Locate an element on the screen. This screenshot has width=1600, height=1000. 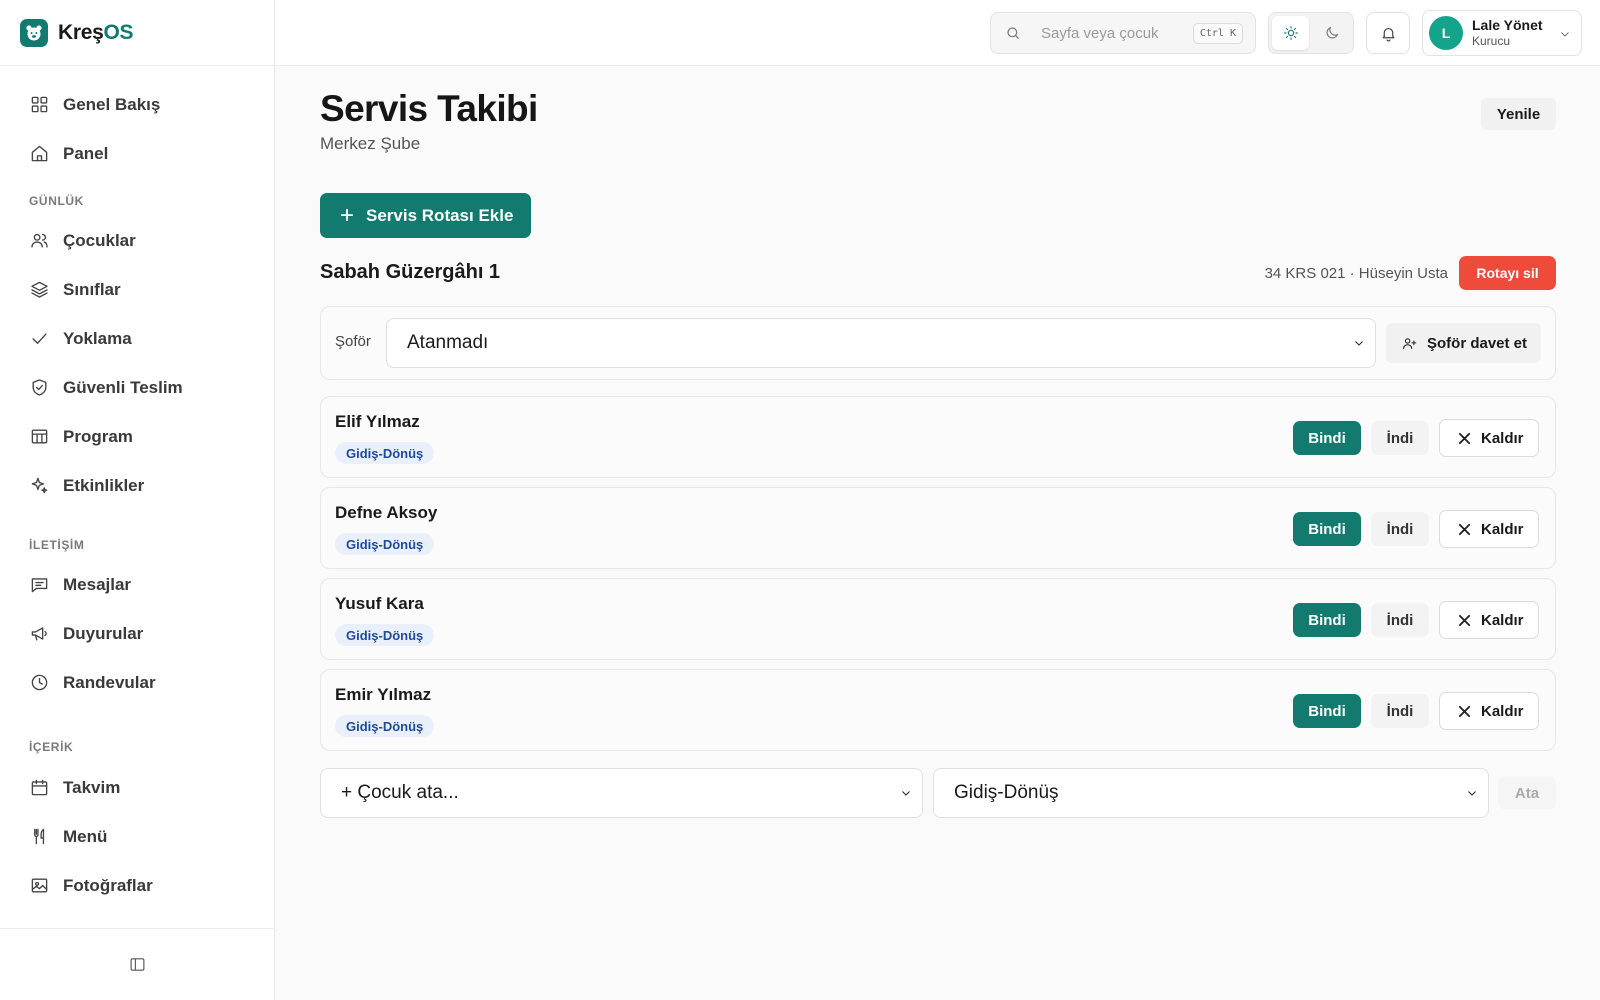
user-role: Kurucu is located at coordinates (1491, 41).